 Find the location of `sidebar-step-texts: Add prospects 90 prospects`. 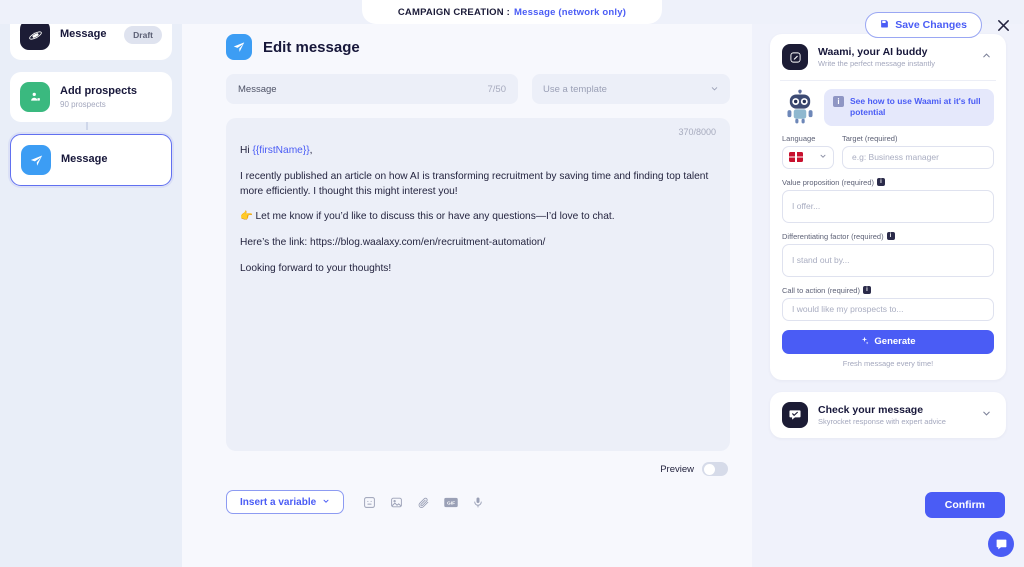

sidebar-step-texts: Add prospects 90 prospects is located at coordinates (111, 97).